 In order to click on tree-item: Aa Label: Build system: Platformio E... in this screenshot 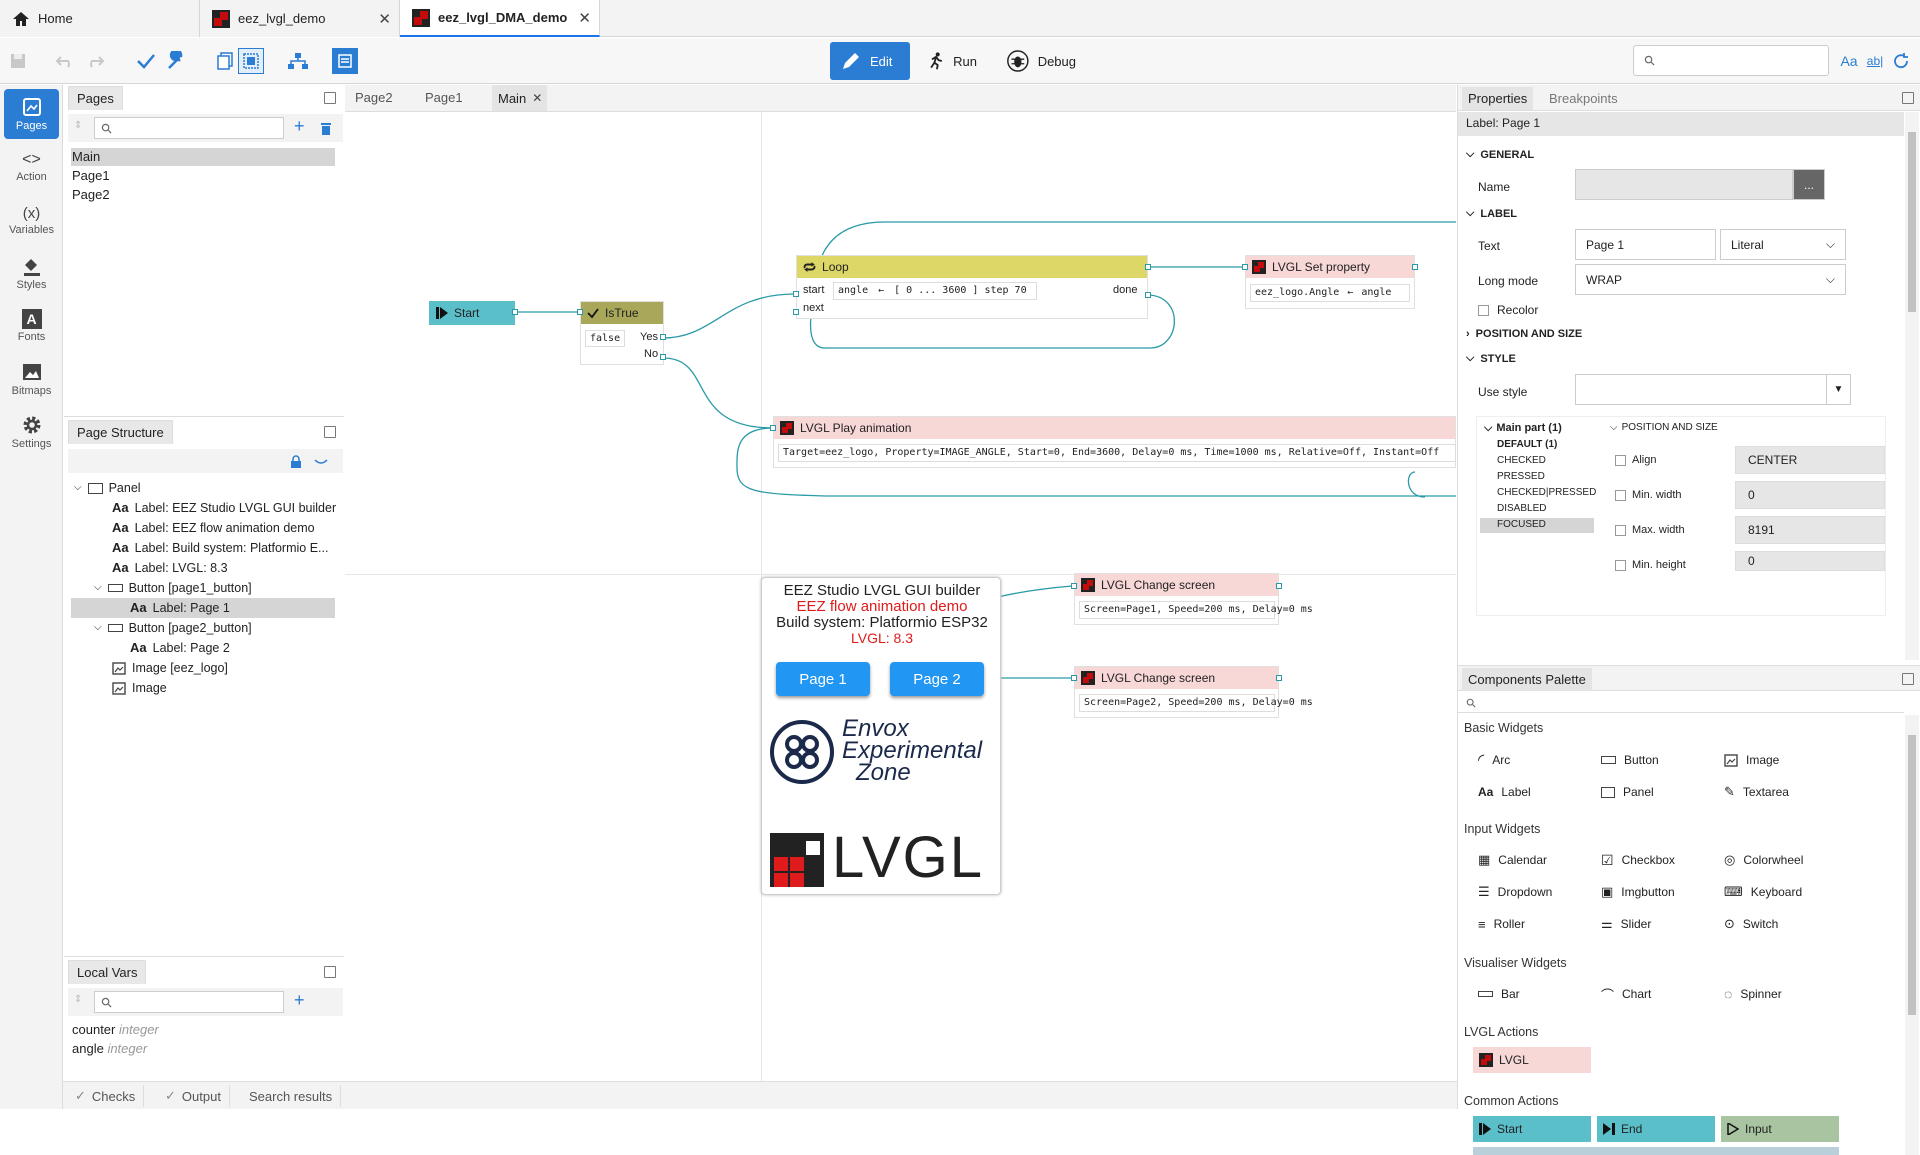, I will do `click(220, 548)`.